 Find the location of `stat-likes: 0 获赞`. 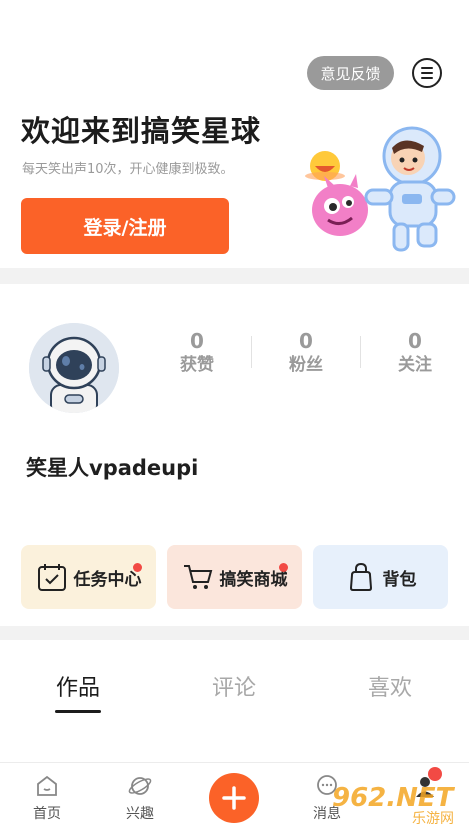

stat-likes: 0 获赞 is located at coordinates (197, 353).